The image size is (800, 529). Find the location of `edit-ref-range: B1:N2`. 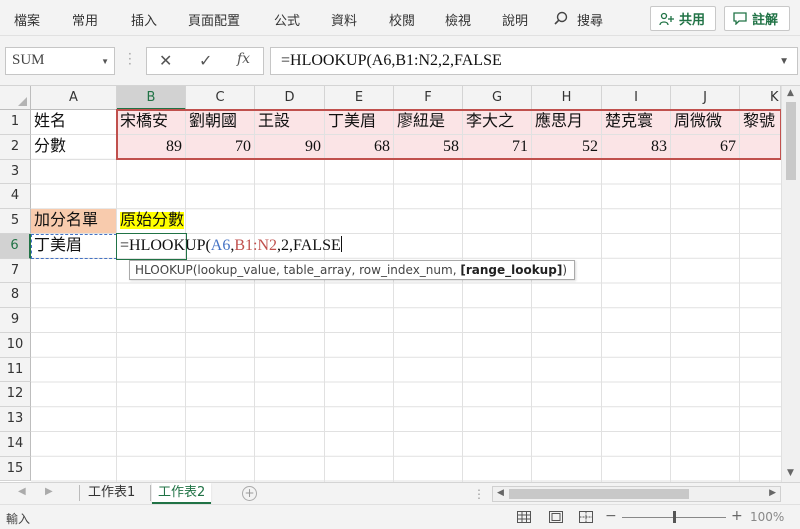

edit-ref-range: B1:N2 is located at coordinates (256, 245).